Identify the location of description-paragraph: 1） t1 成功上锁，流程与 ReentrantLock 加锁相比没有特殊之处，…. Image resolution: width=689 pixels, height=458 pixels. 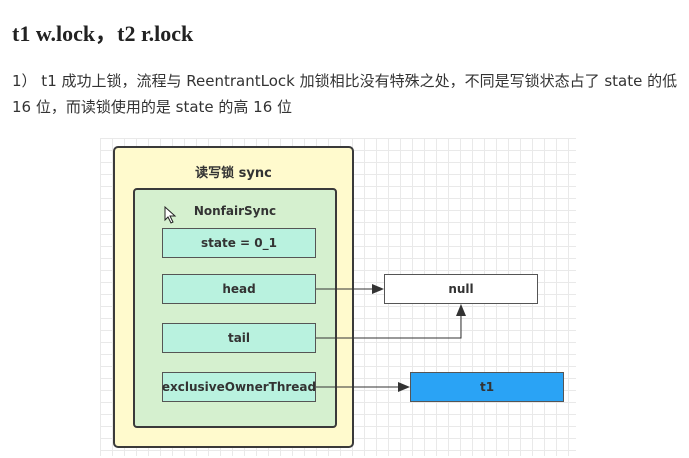
(345, 94).